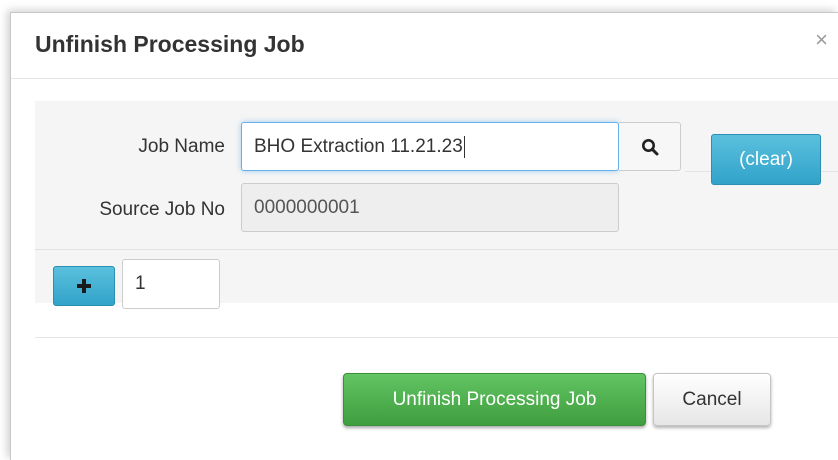 The width and height of the screenshot is (838, 460). What do you see at coordinates (766, 159) in the screenshot?
I see `clear-button: (clear)` at bounding box center [766, 159].